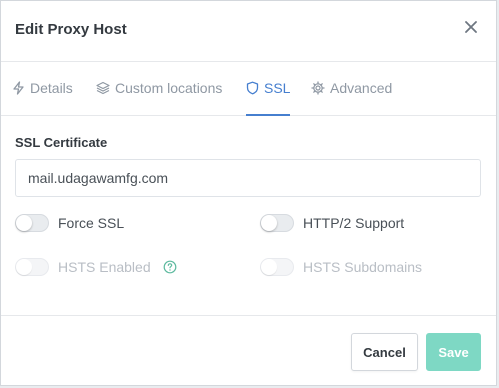 The width and height of the screenshot is (499, 388). What do you see at coordinates (354, 223) in the screenshot?
I see `http2-support-label: HTTP/2 Support` at bounding box center [354, 223].